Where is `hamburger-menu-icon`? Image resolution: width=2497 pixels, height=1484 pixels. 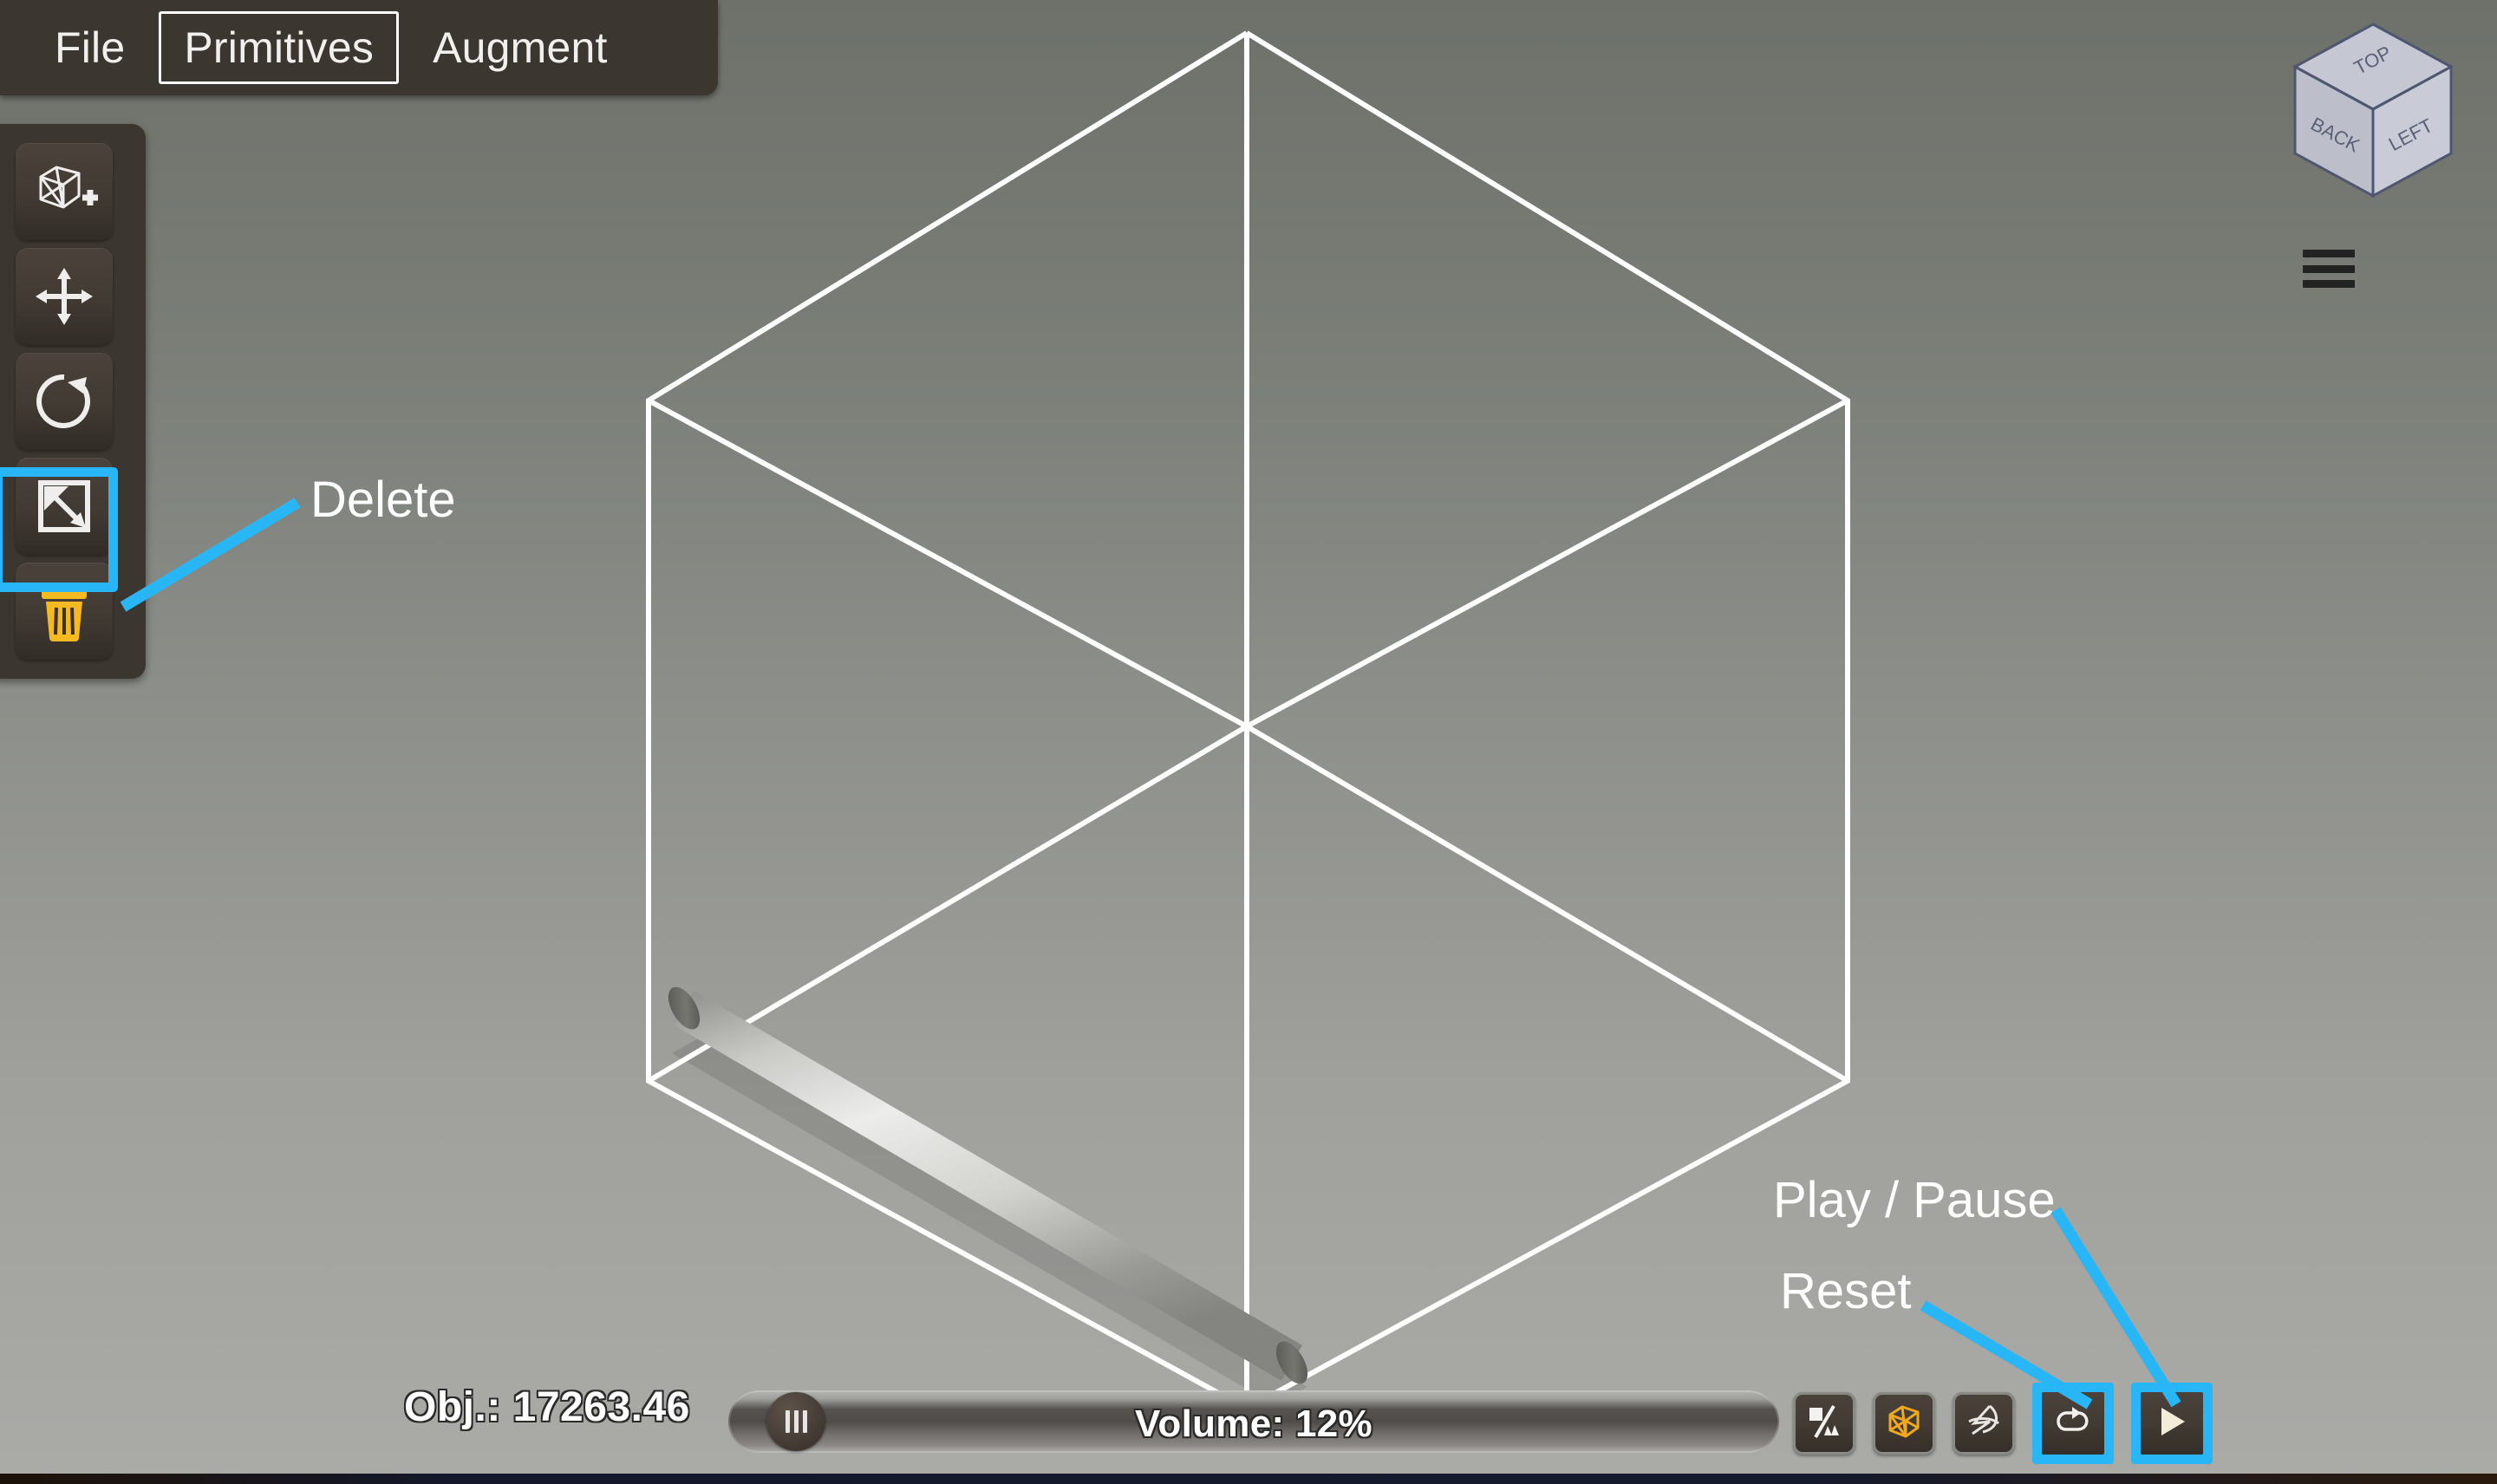 hamburger-menu-icon is located at coordinates (2329, 269).